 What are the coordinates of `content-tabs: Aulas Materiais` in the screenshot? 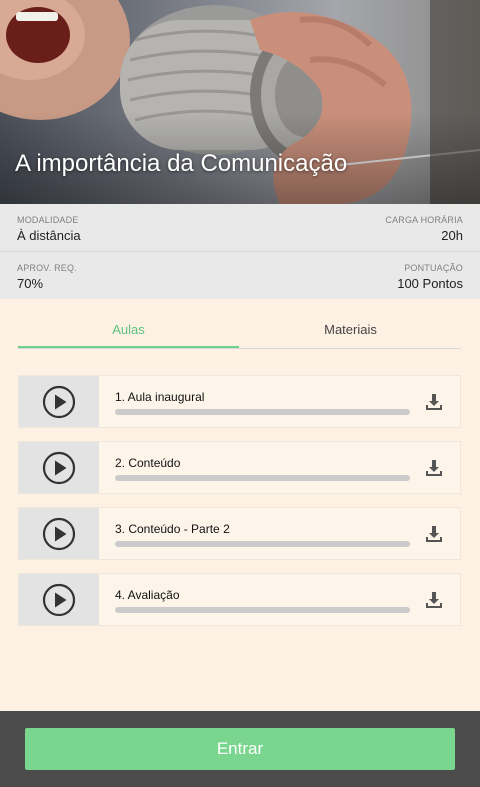 It's located at (239, 333).